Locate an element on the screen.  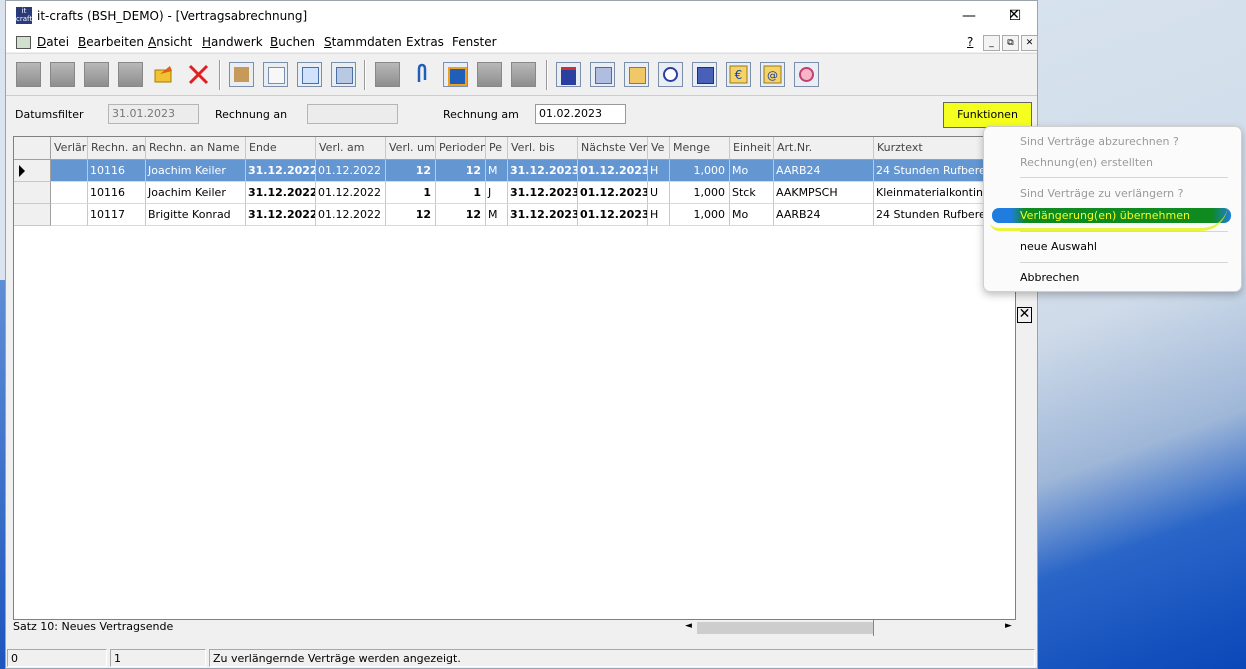
col-header-verl-bis: Verl. bis is located at coordinates (543, 148).